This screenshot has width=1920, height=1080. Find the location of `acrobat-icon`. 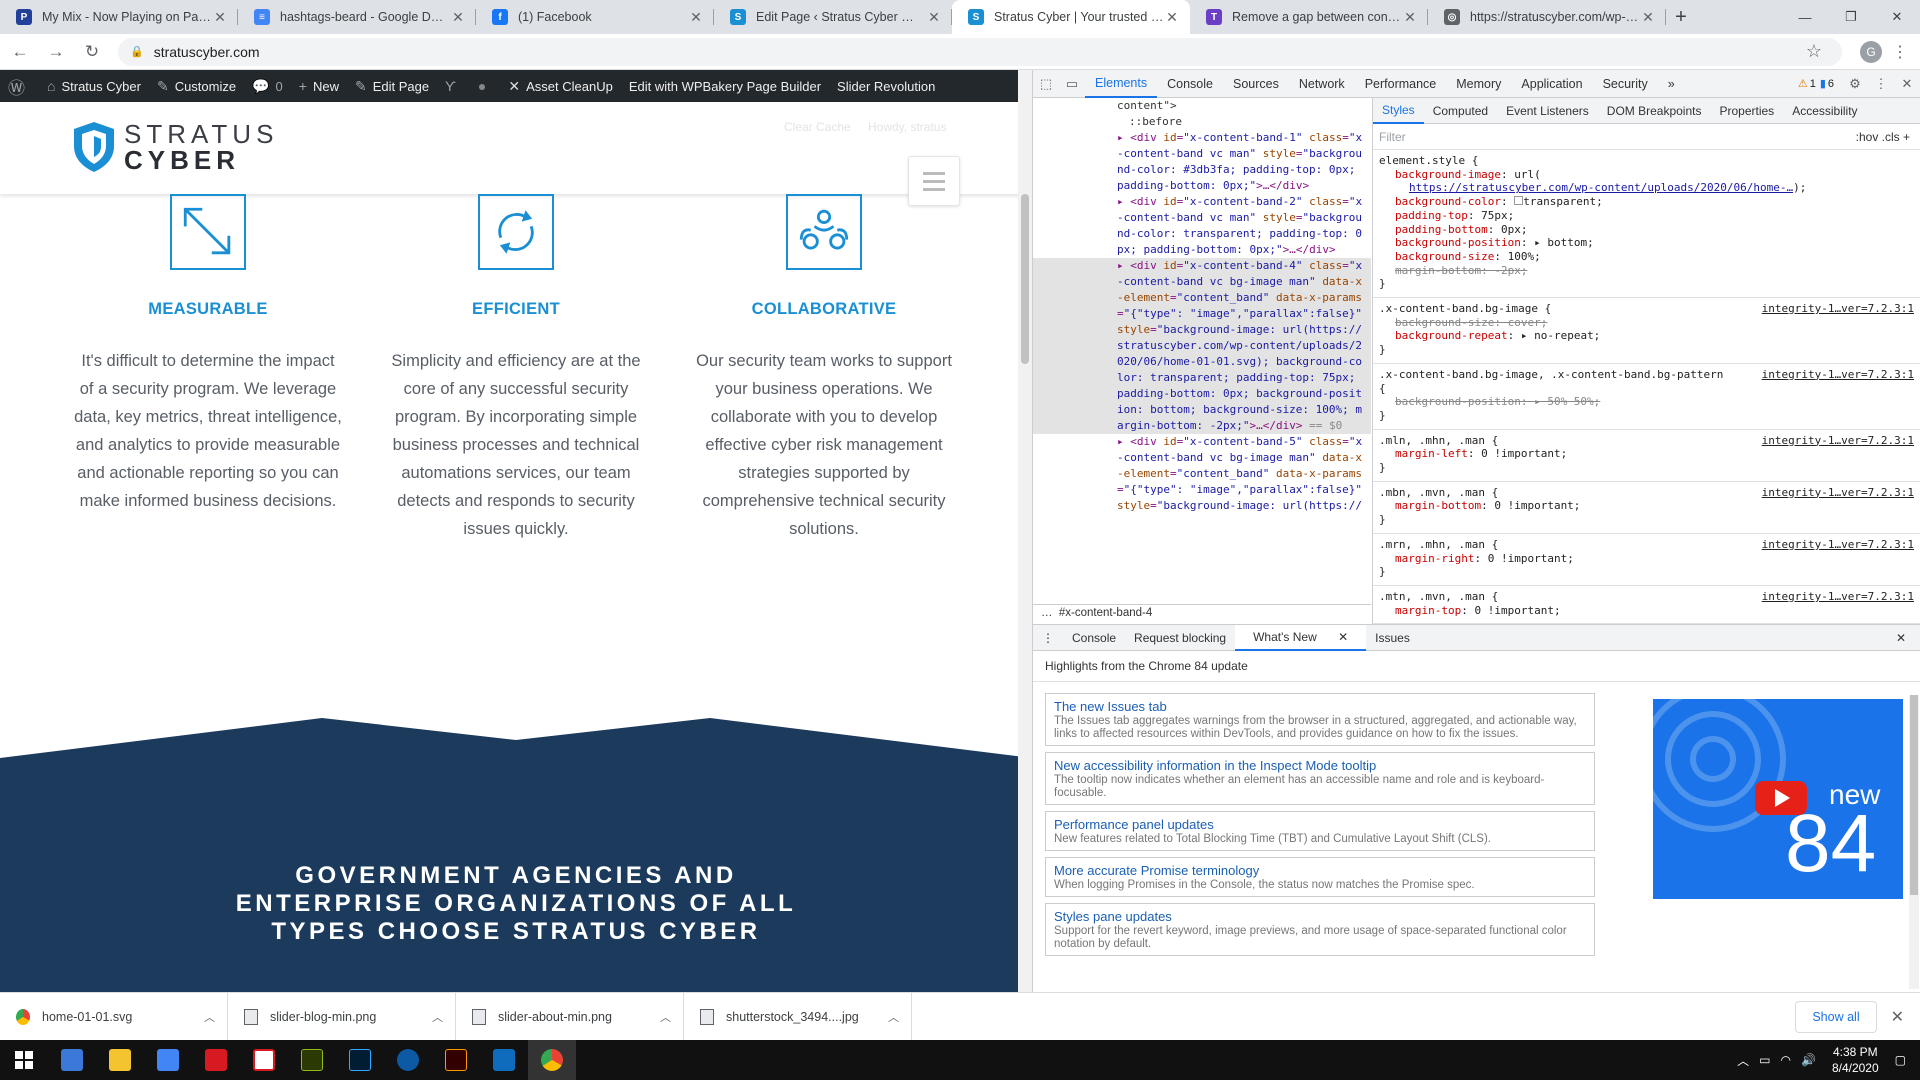

acrobat-icon is located at coordinates (216, 1060).